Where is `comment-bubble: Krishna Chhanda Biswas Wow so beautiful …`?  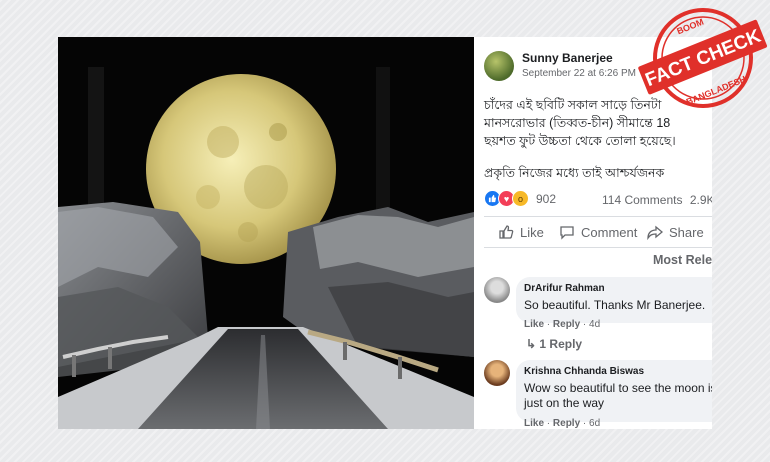
comment-bubble: Krishna Chhanda Biswas Wow so beautiful … is located at coordinates (614, 391).